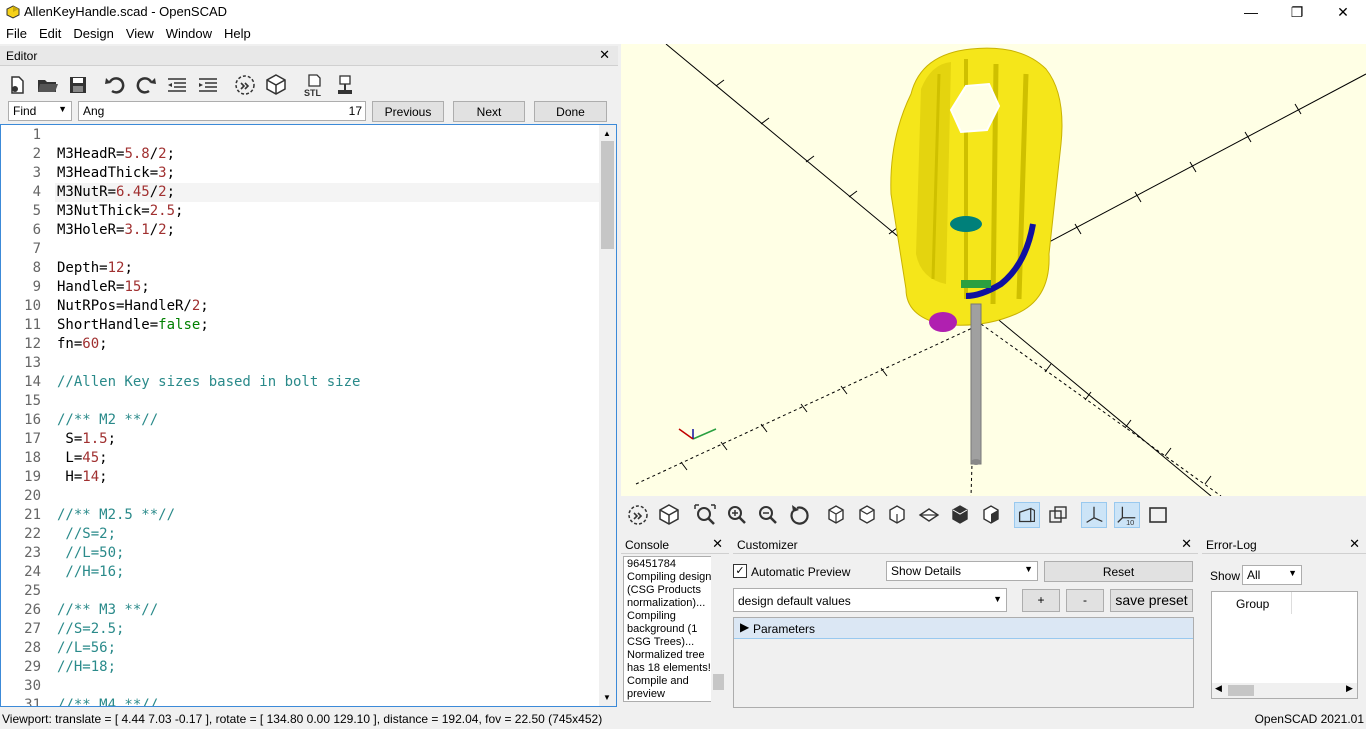  I want to click on view-back-icon, so click(991, 515).